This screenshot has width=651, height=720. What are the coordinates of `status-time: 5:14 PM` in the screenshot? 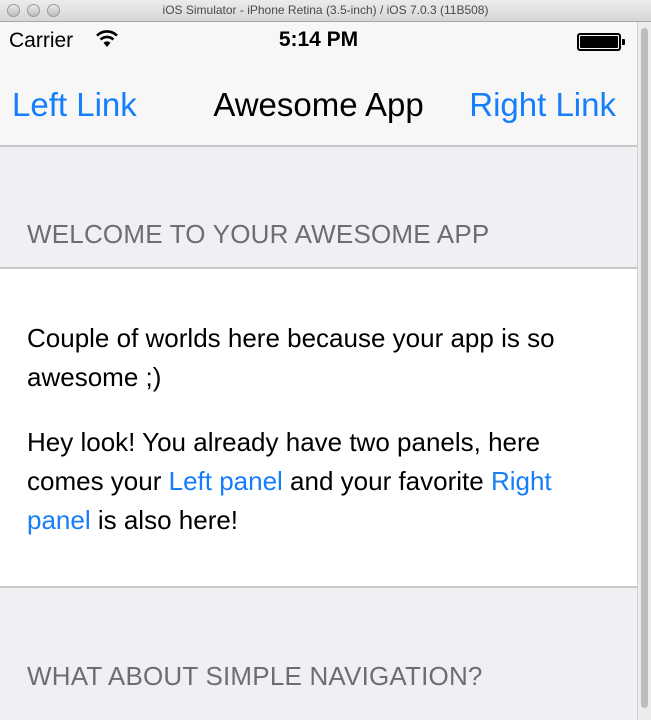 It's located at (318, 39).